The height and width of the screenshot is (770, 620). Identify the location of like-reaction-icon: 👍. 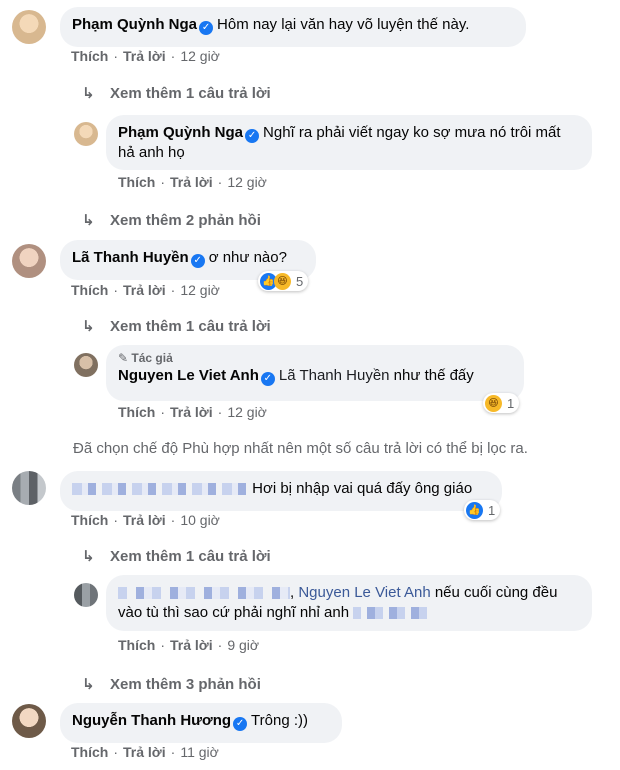
(474, 510).